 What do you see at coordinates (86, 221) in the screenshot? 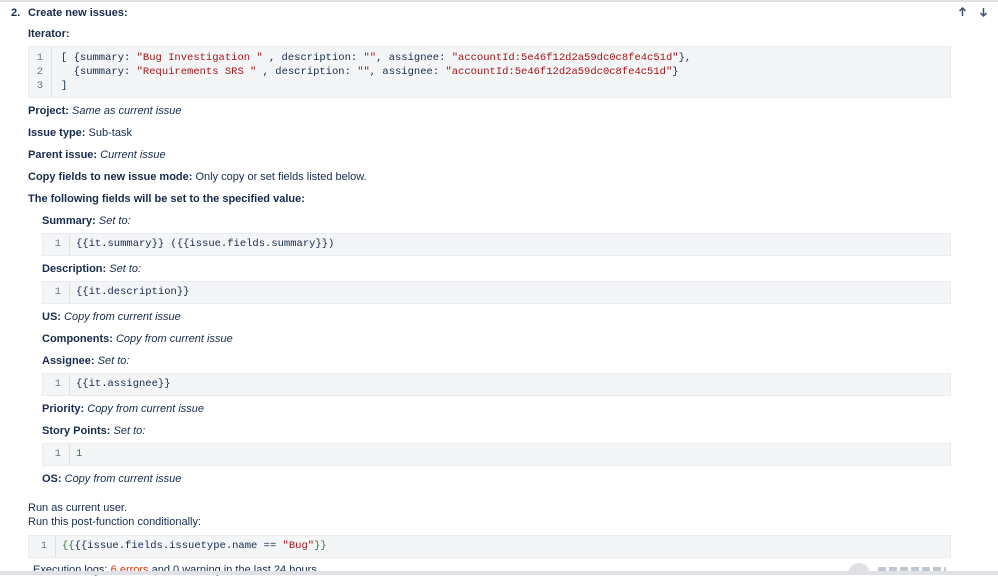
I see `summary-field: Summary: Set to:` at bounding box center [86, 221].